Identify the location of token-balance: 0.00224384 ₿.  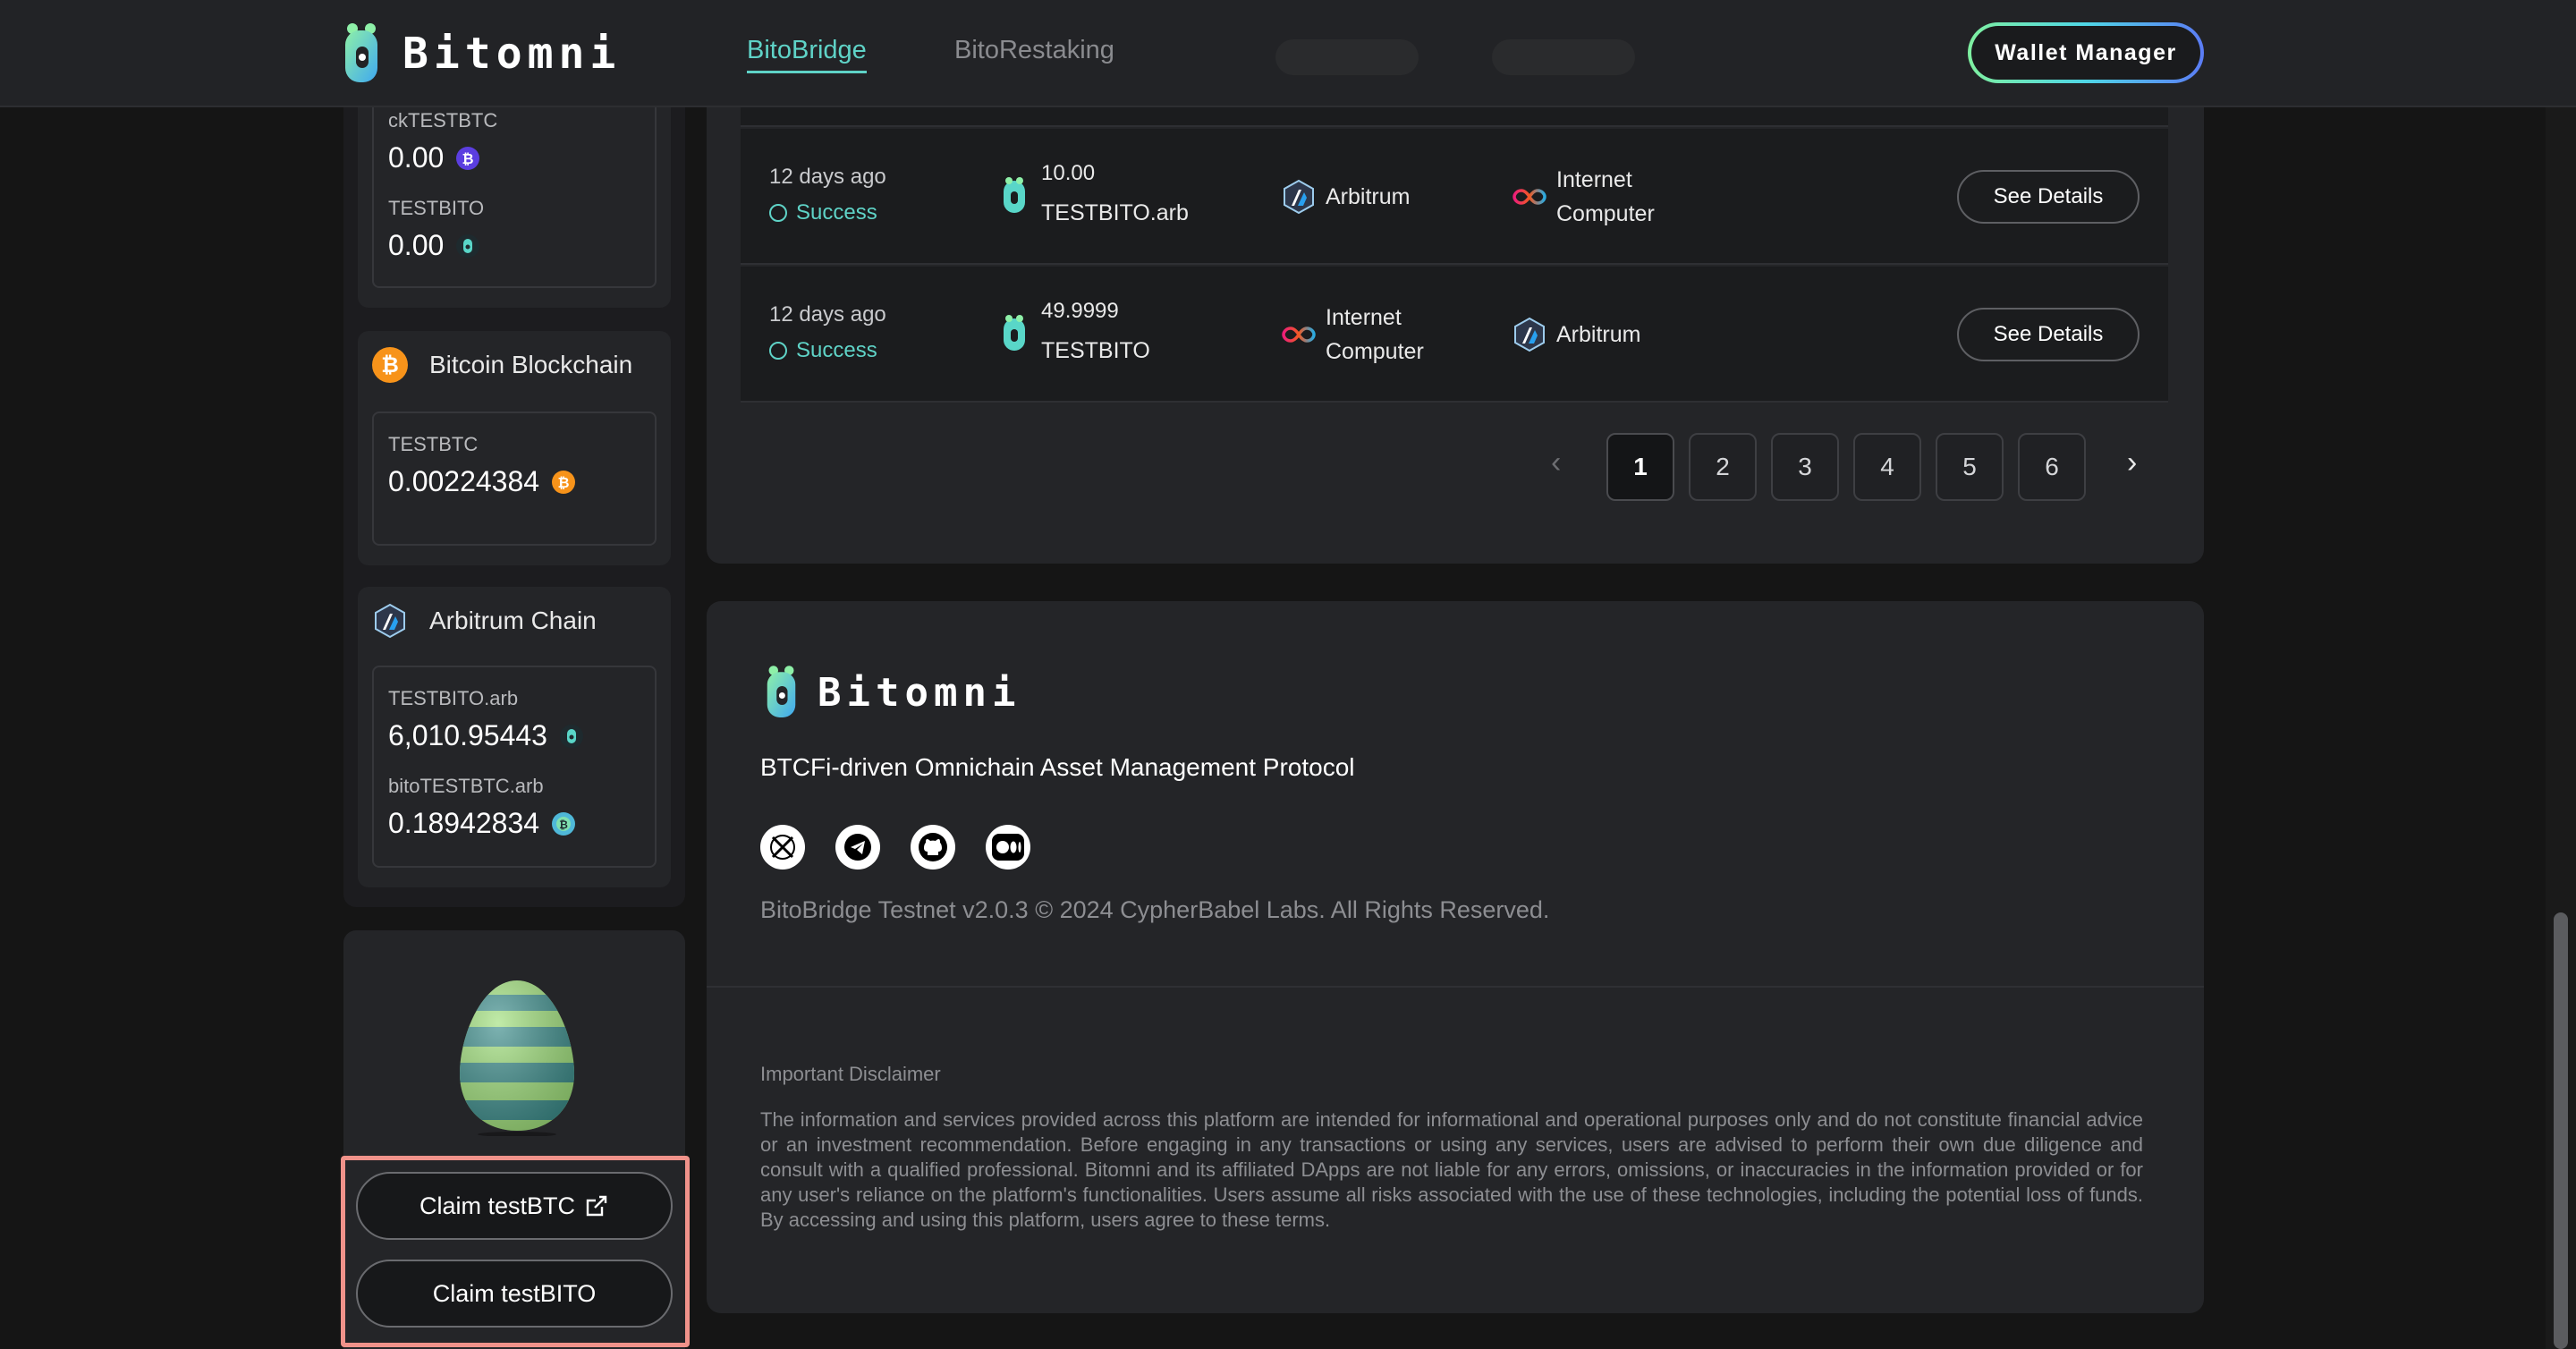
(482, 481).